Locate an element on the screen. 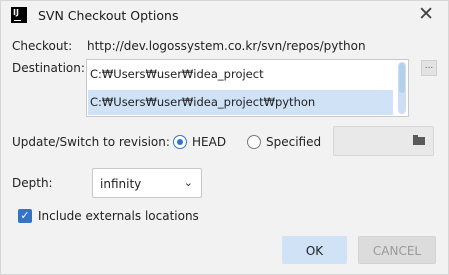 The width and height of the screenshot is (449, 275). destination-scrollbar is located at coordinates (402, 88).